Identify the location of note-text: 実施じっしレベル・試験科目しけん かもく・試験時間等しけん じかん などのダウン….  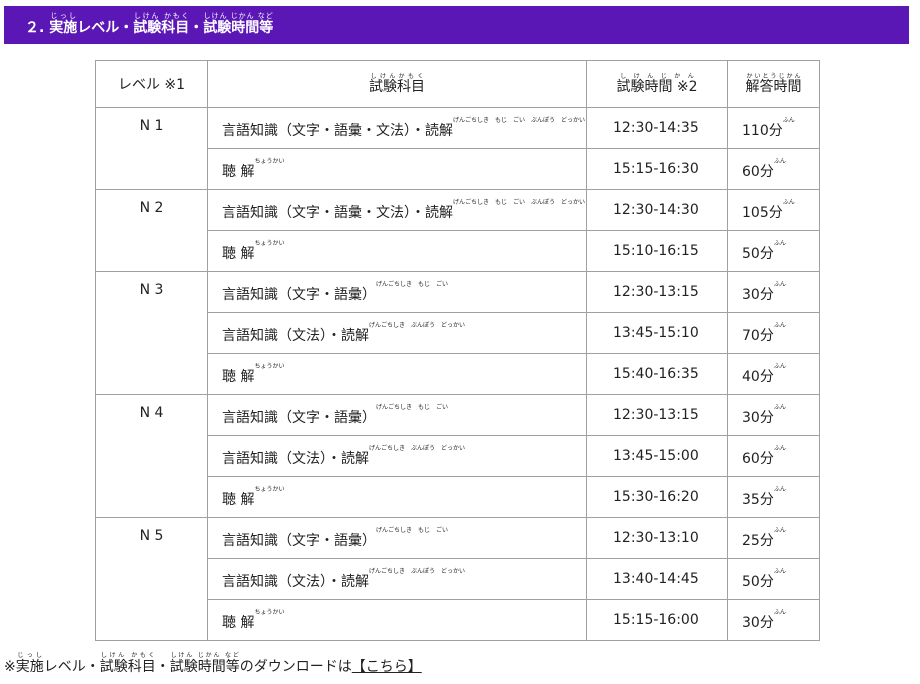
(183, 664).